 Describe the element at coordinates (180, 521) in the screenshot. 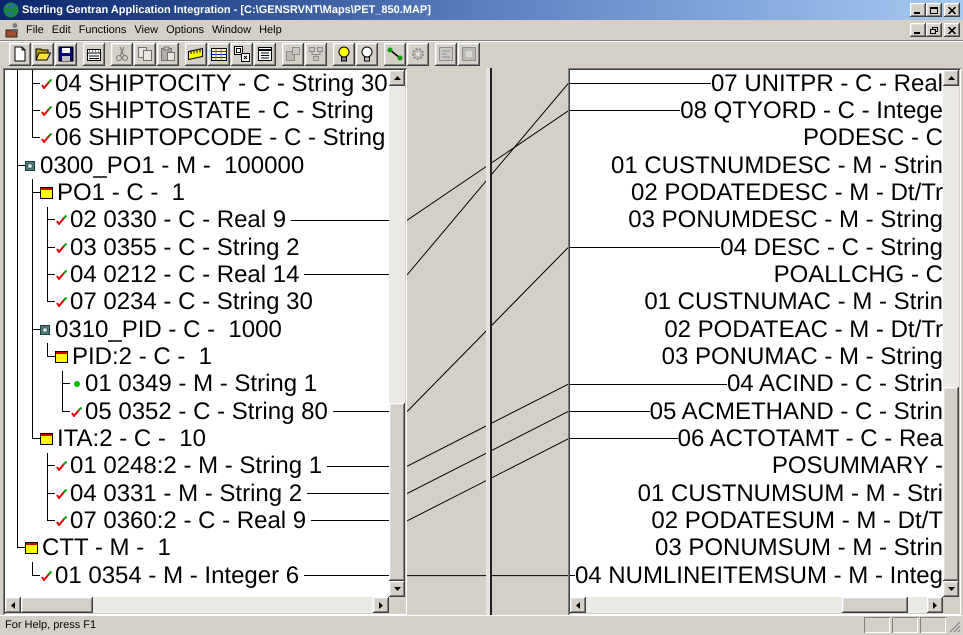

I see `tree-item: 07 0360:2 - C - Real 9` at that location.